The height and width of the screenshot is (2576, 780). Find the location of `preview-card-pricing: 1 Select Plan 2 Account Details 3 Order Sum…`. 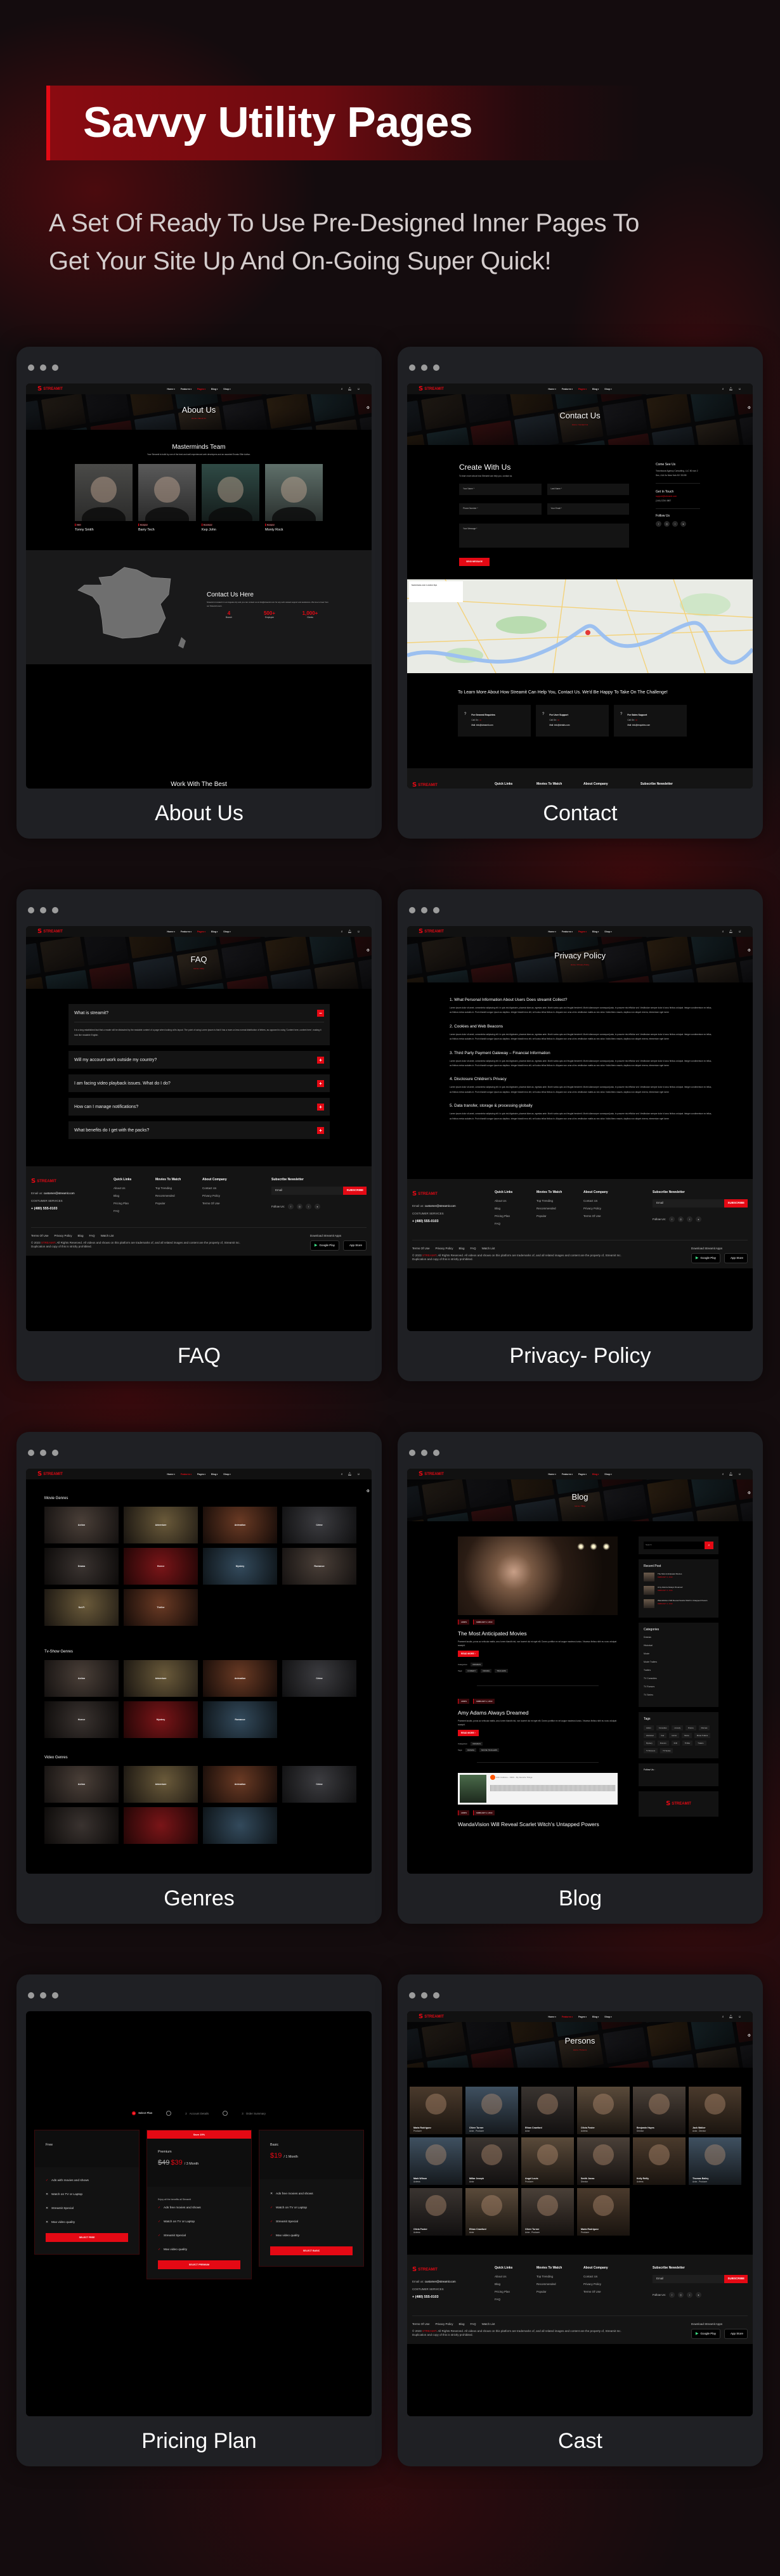

preview-card-pricing: 1 Select Plan 2 Account Details 3 Order Sum… is located at coordinates (199, 2220).